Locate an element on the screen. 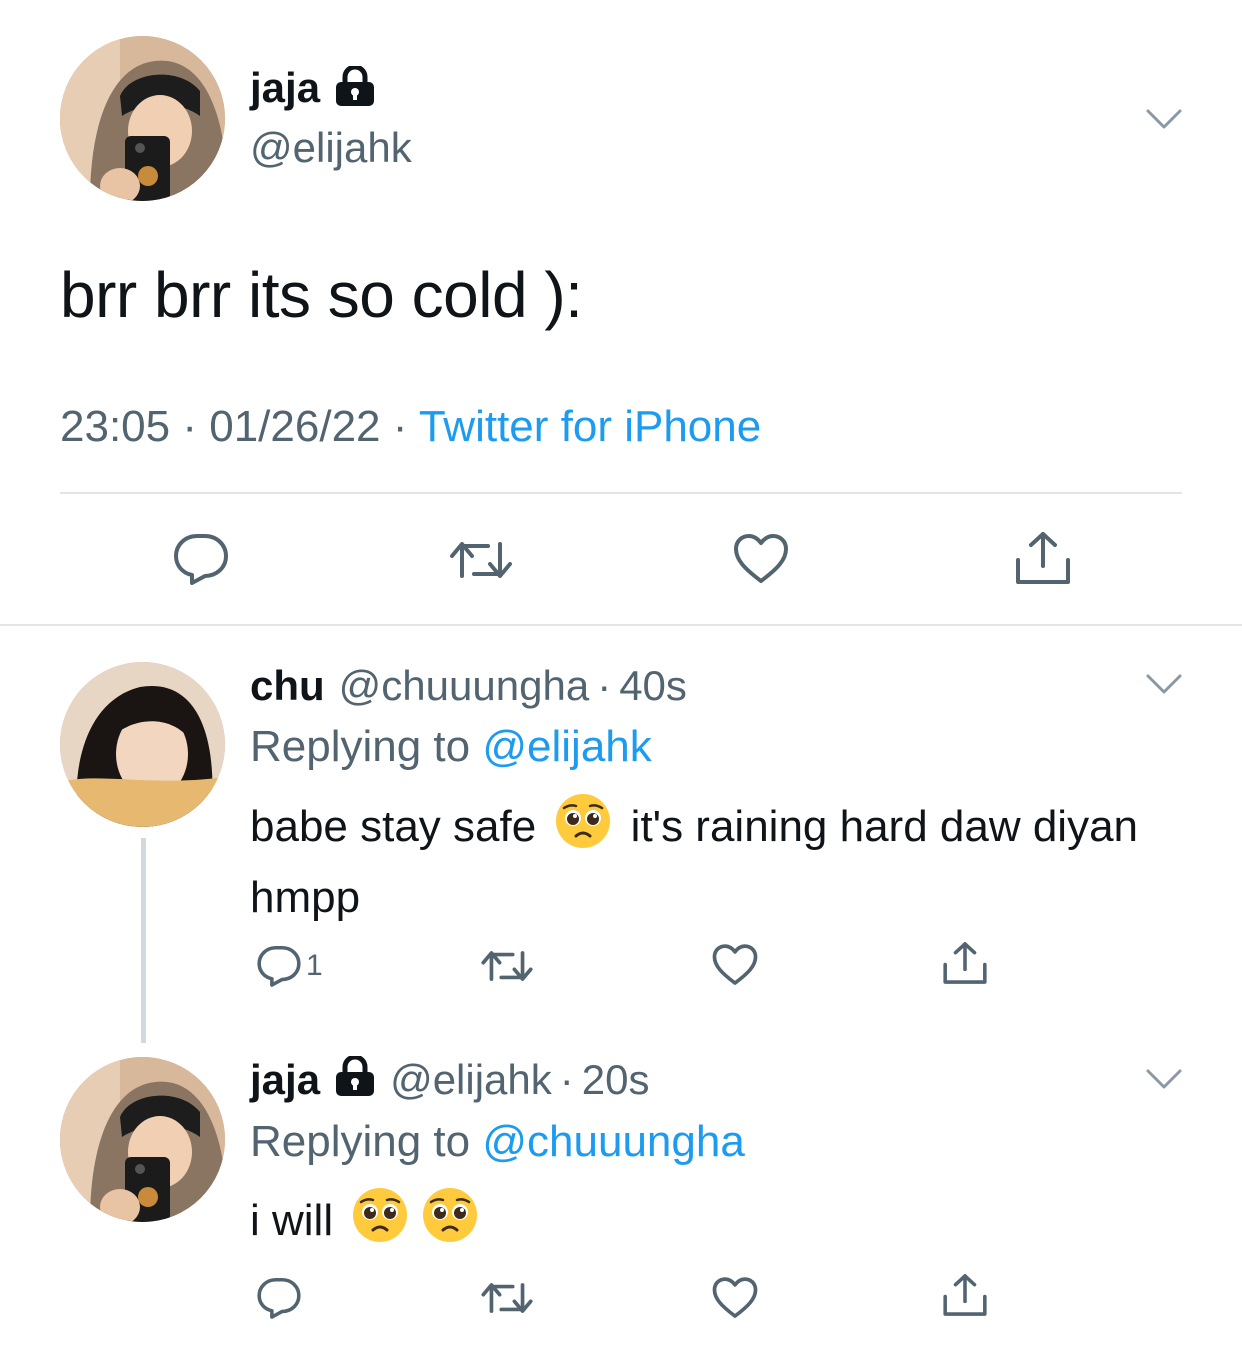 Image resolution: width=1242 pixels, height=1353 pixels. replying-to: Replying to @elijahk is located at coordinates (451, 747).